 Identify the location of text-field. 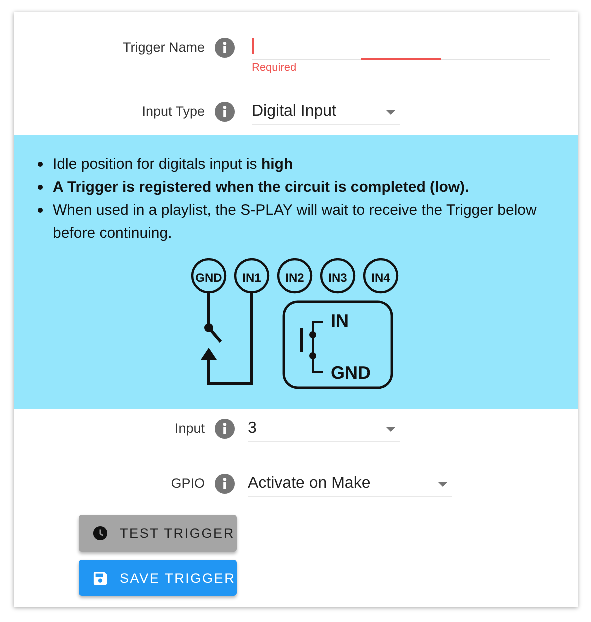
(401, 48).